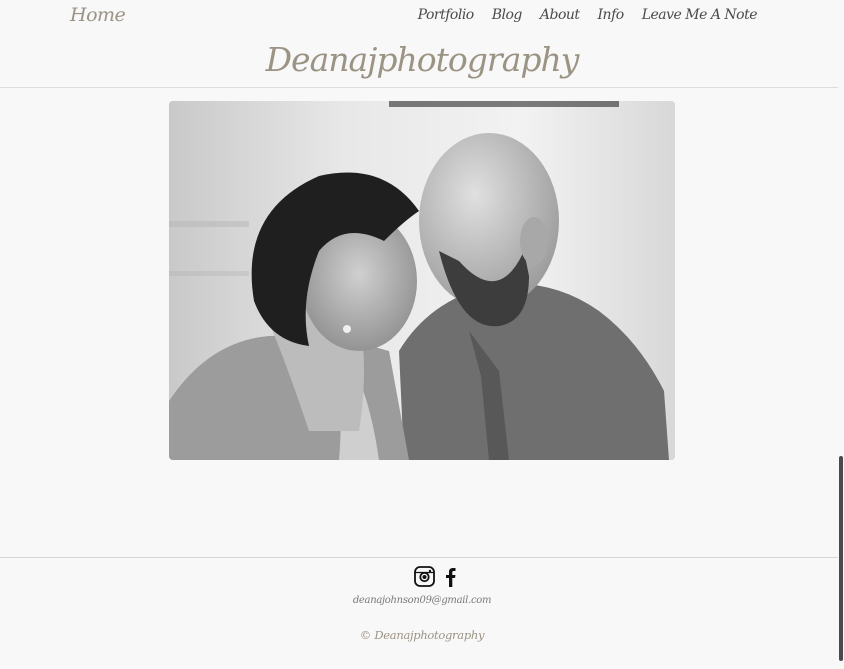 Image resolution: width=844 pixels, height=669 pixels. Describe the element at coordinates (419, 87) in the screenshot. I see `header-divider` at that location.